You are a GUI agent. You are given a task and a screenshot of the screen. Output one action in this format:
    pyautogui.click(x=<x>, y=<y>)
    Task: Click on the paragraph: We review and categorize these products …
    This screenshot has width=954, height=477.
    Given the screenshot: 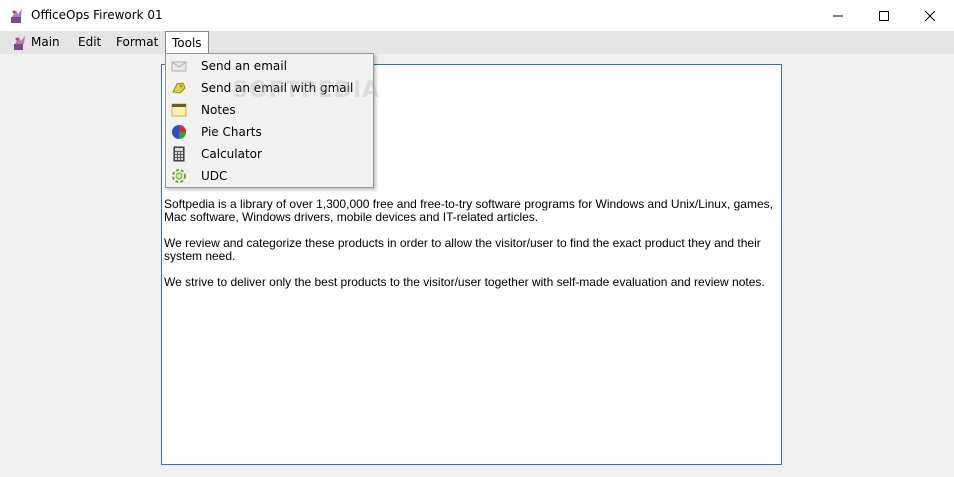 What is the action you would take?
    pyautogui.click(x=462, y=249)
    